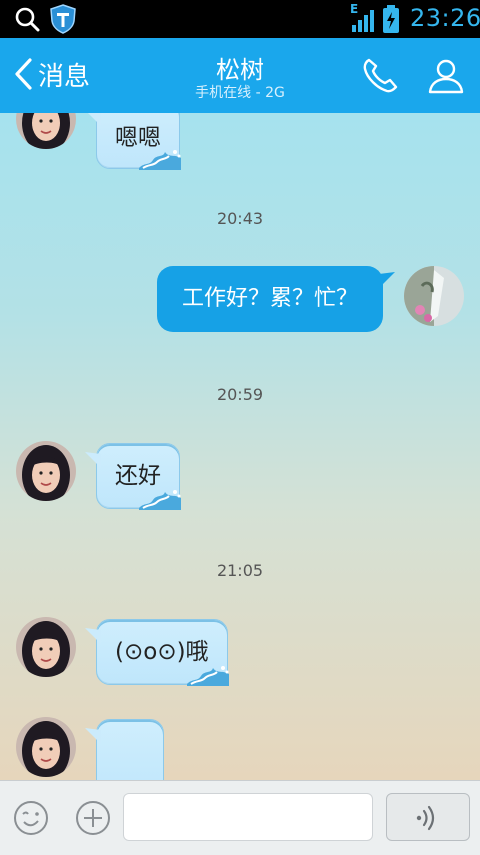  I want to click on voice-icon, so click(425, 818).